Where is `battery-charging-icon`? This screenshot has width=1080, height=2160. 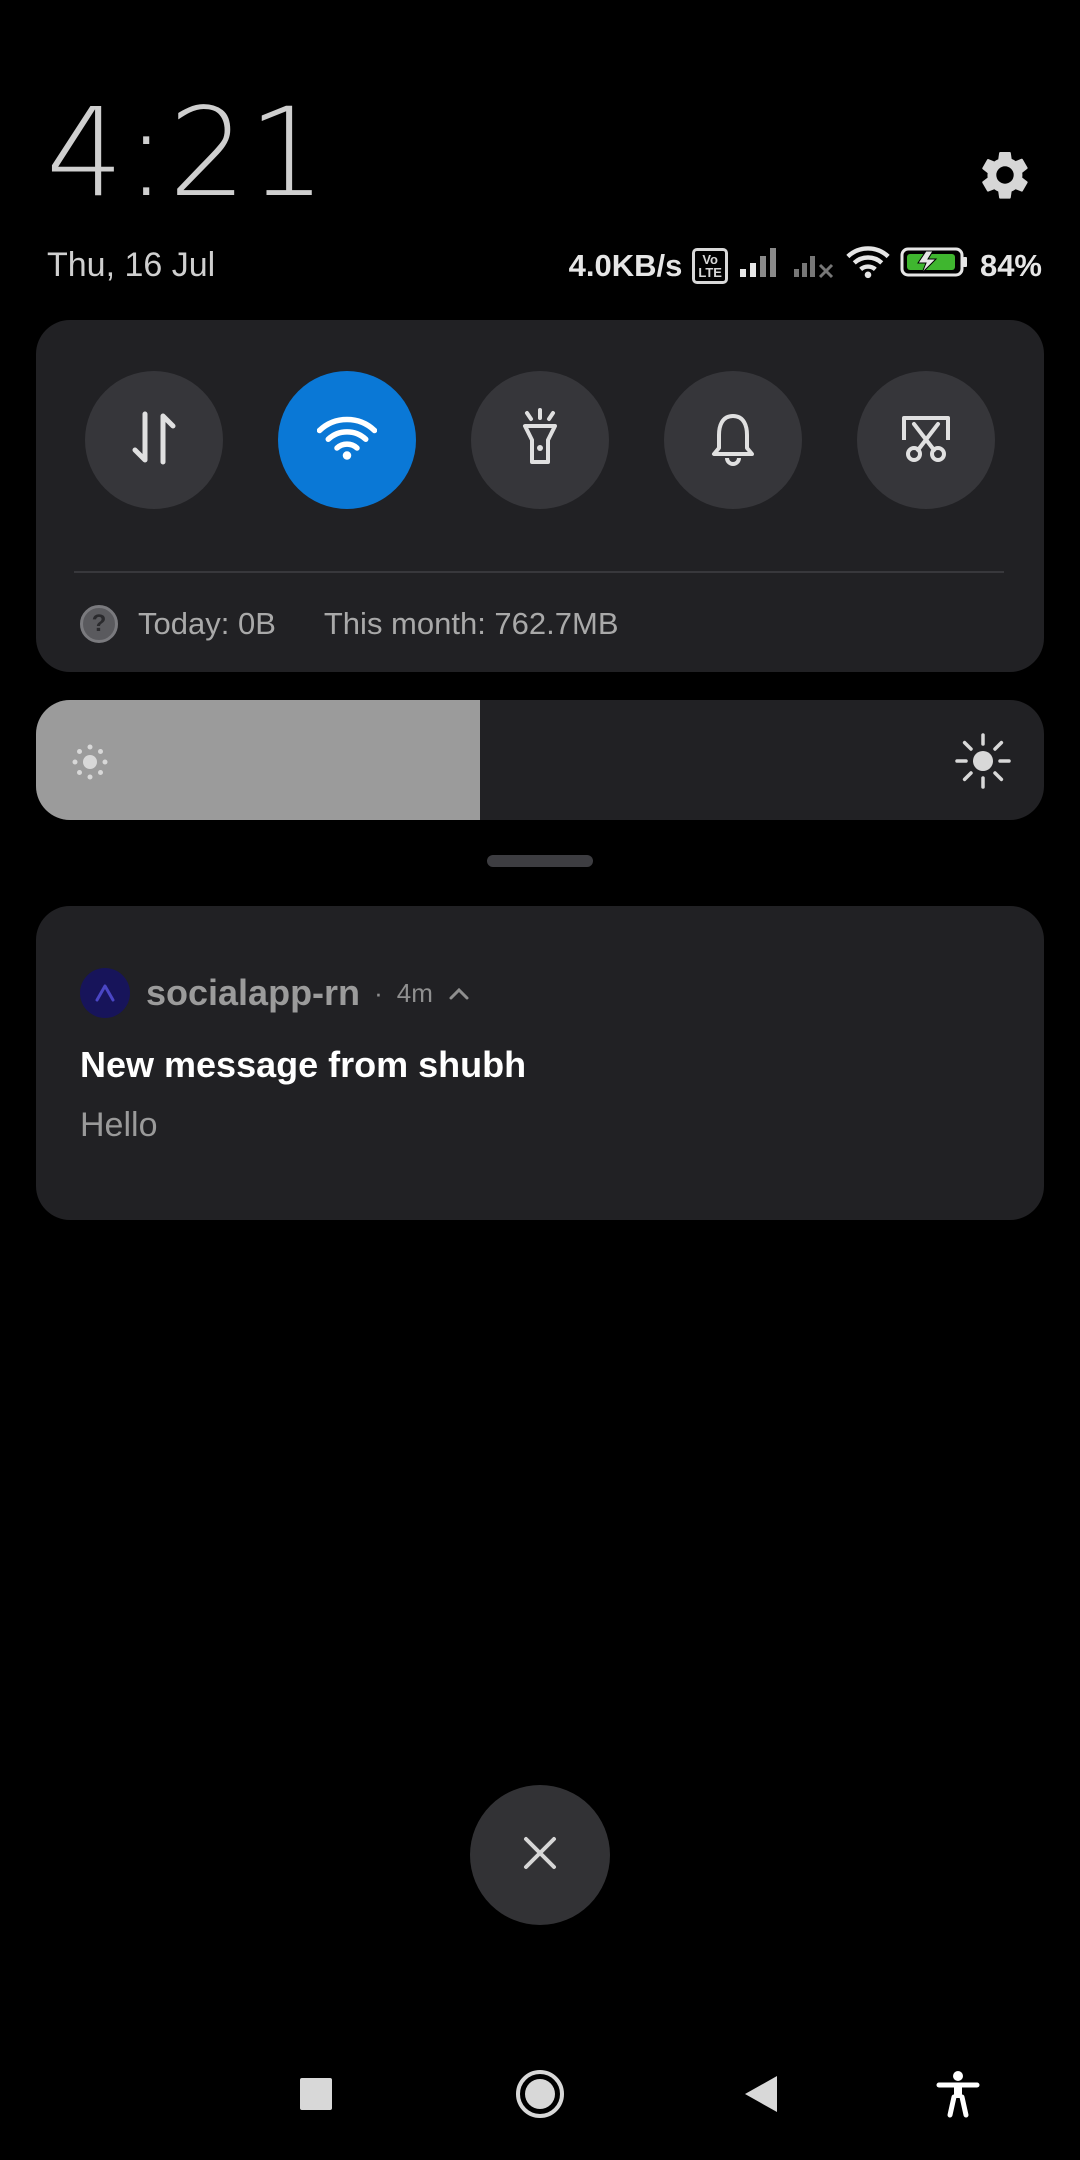
battery-charging-icon is located at coordinates (935, 266).